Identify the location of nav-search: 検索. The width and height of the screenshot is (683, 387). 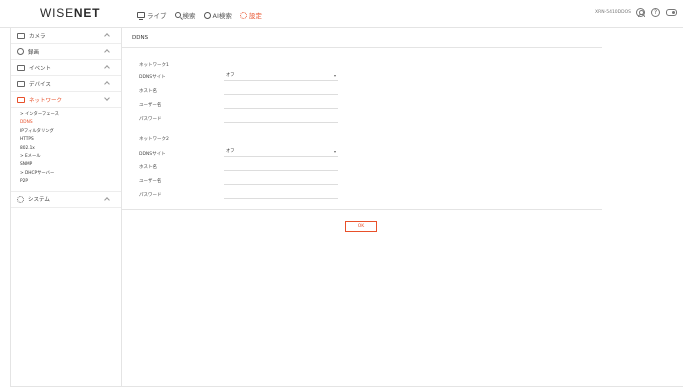
(185, 15).